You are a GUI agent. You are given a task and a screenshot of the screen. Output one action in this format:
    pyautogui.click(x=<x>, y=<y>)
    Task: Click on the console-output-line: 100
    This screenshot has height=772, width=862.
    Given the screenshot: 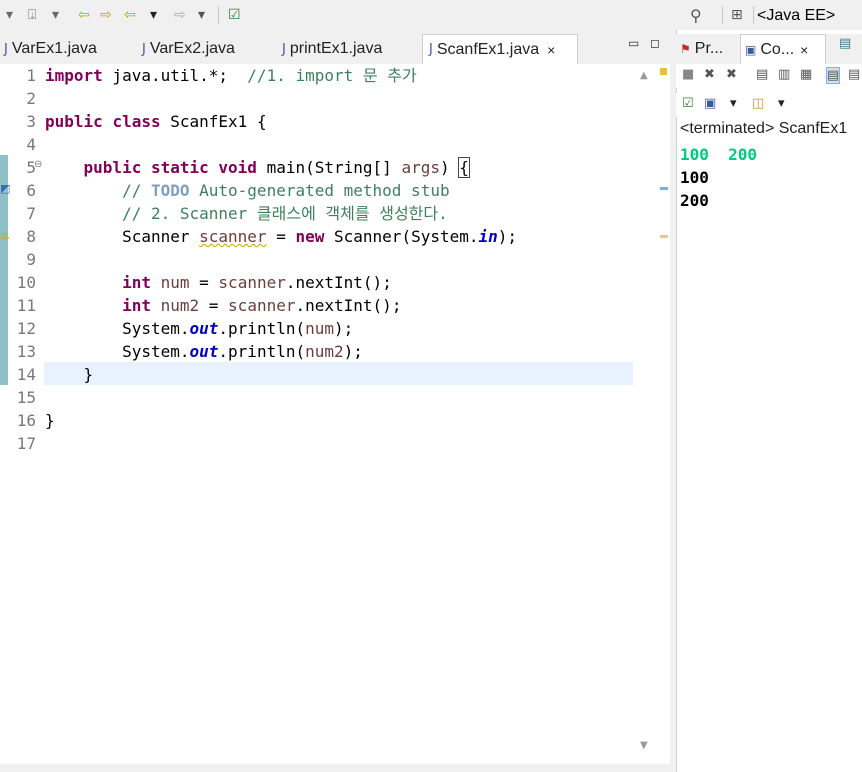 What is the action you would take?
    pyautogui.click(x=694, y=177)
    